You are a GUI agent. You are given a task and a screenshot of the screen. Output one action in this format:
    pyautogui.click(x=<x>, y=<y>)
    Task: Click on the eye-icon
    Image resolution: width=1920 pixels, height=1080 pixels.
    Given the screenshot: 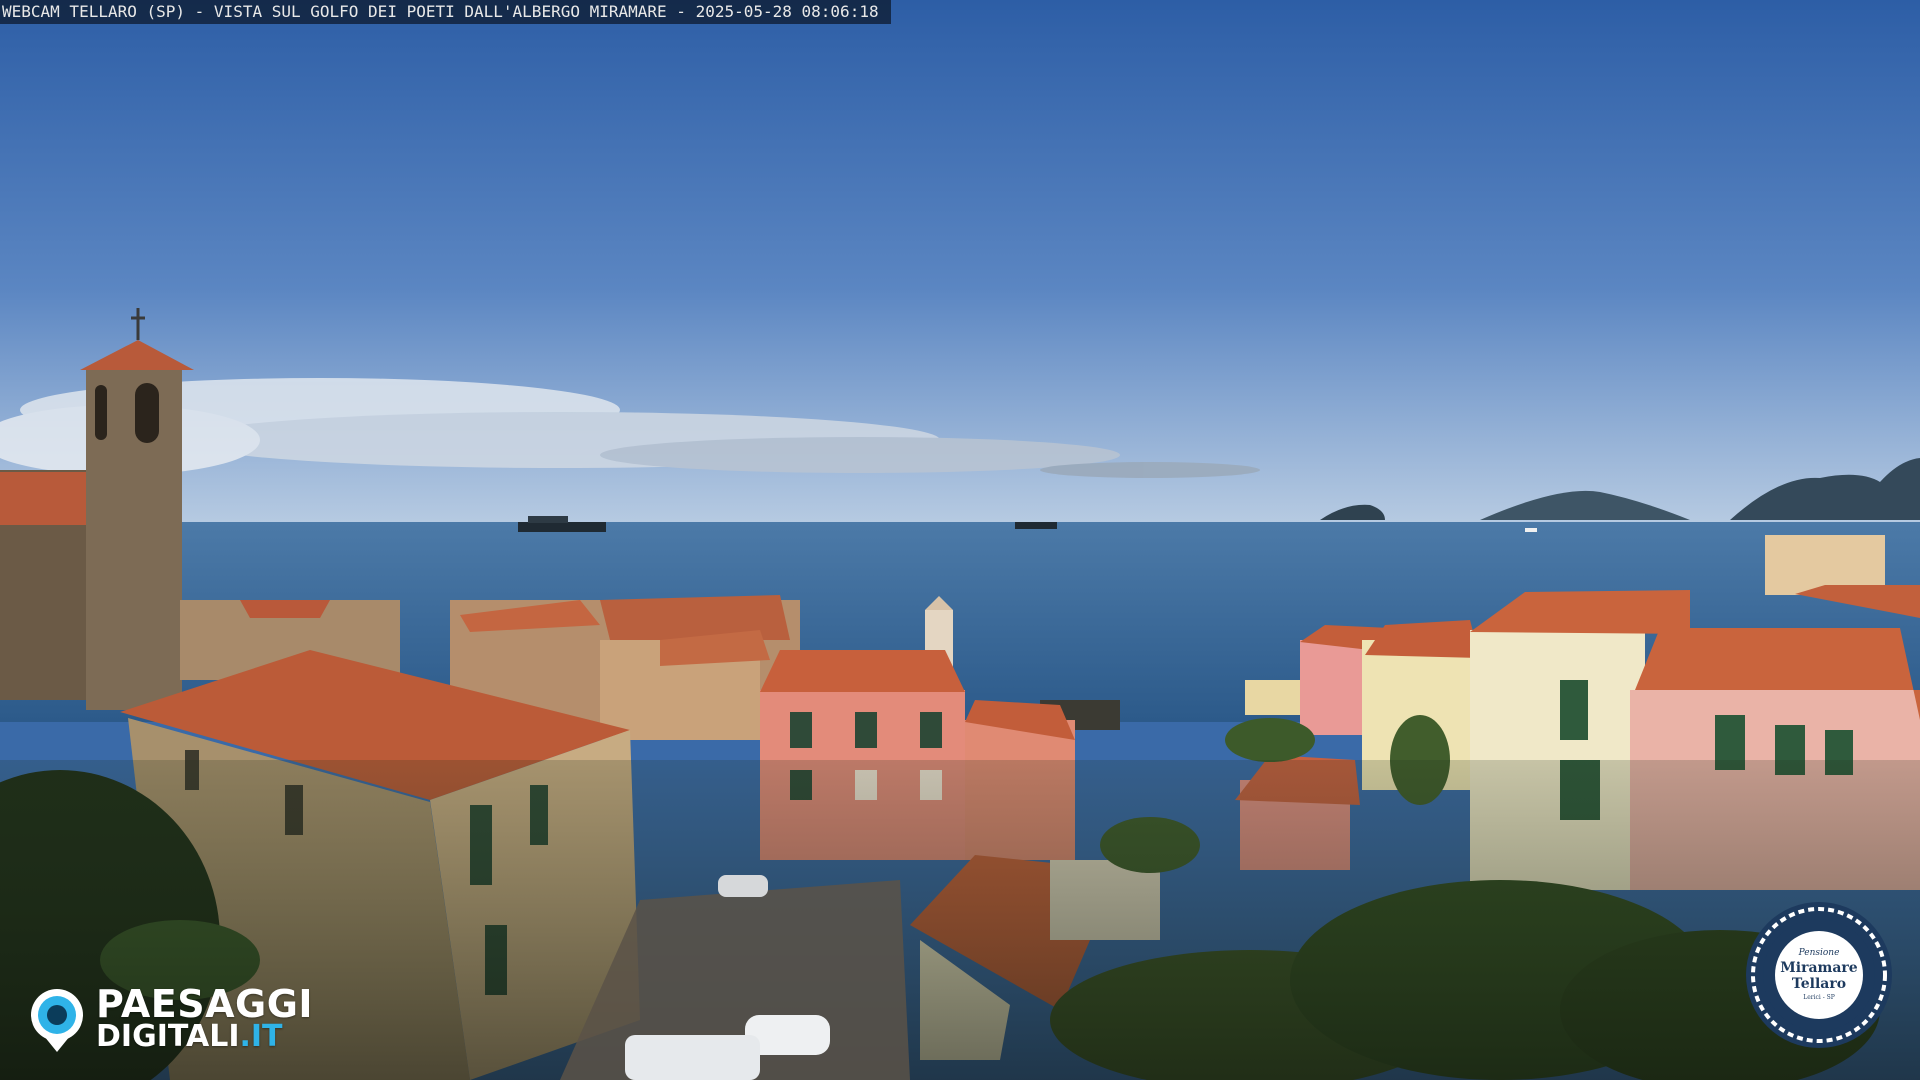 What is the action you would take?
    pyautogui.click(x=57, y=1020)
    